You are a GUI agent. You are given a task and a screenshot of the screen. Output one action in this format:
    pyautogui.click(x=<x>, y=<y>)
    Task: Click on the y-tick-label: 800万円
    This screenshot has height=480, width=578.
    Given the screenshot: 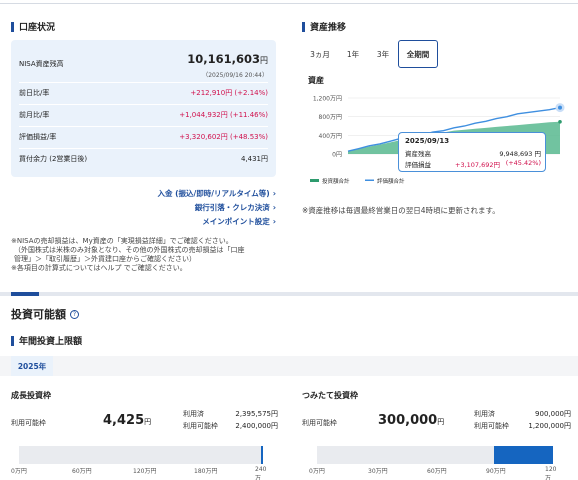 What is the action you would take?
    pyautogui.click(x=330, y=117)
    